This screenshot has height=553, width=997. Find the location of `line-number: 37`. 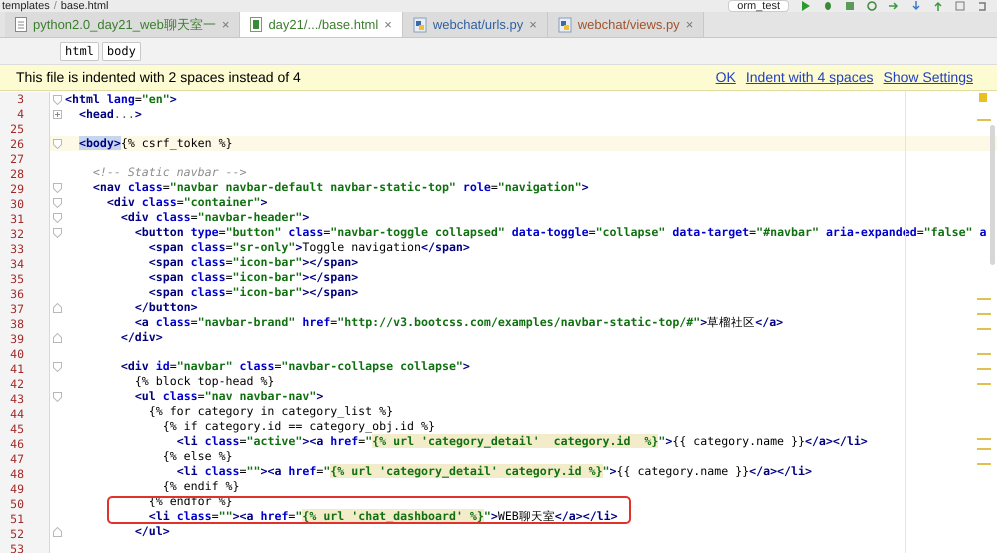

line-number: 37 is located at coordinates (17, 309).